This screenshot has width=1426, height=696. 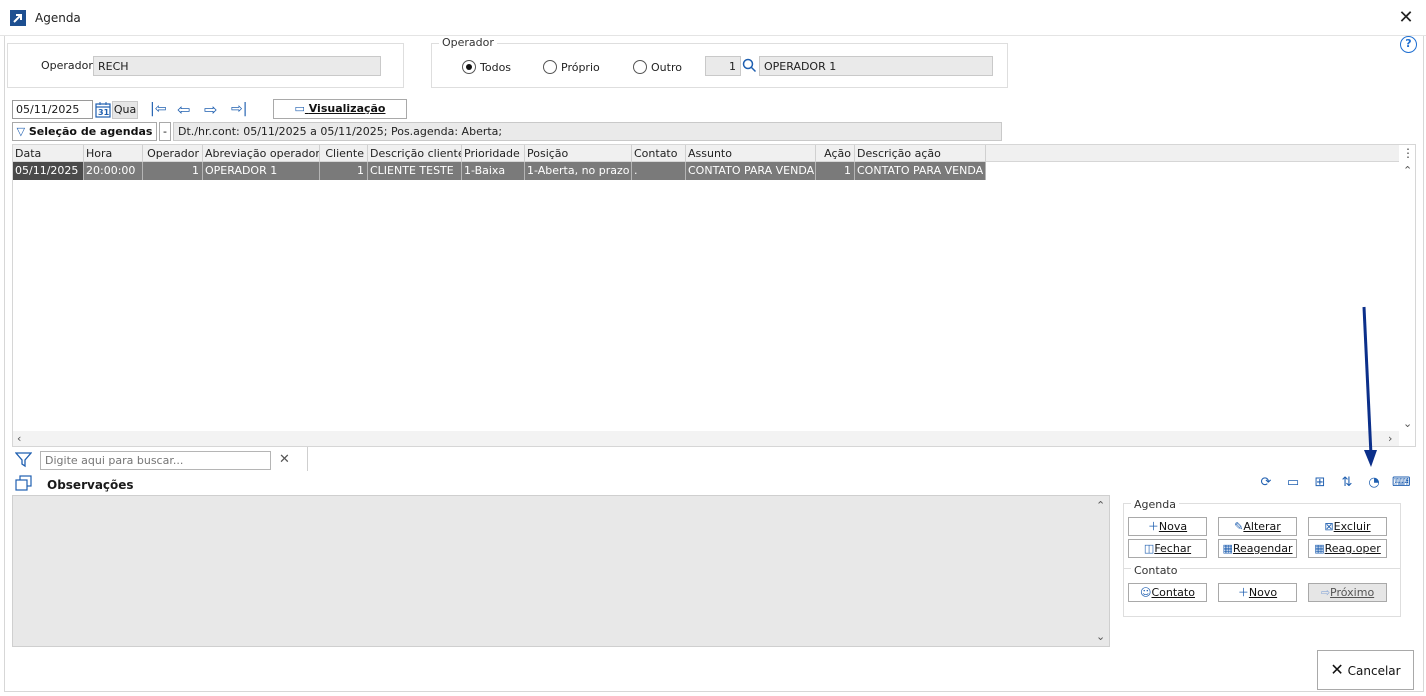 What do you see at coordinates (1227, 548) in the screenshot?
I see `calendar-reschedule-icon: ▦` at bounding box center [1227, 548].